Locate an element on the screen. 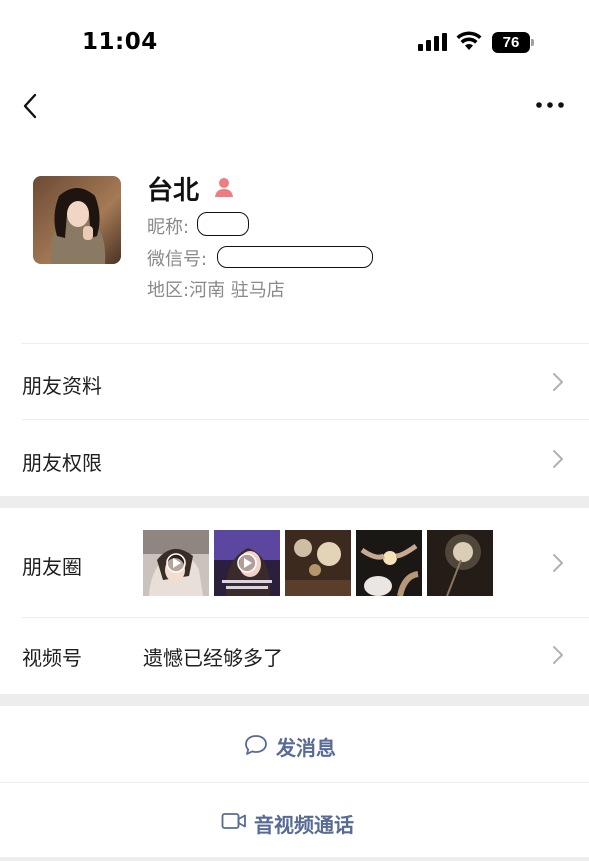  send-message-button: 发消息 is located at coordinates (294, 744).